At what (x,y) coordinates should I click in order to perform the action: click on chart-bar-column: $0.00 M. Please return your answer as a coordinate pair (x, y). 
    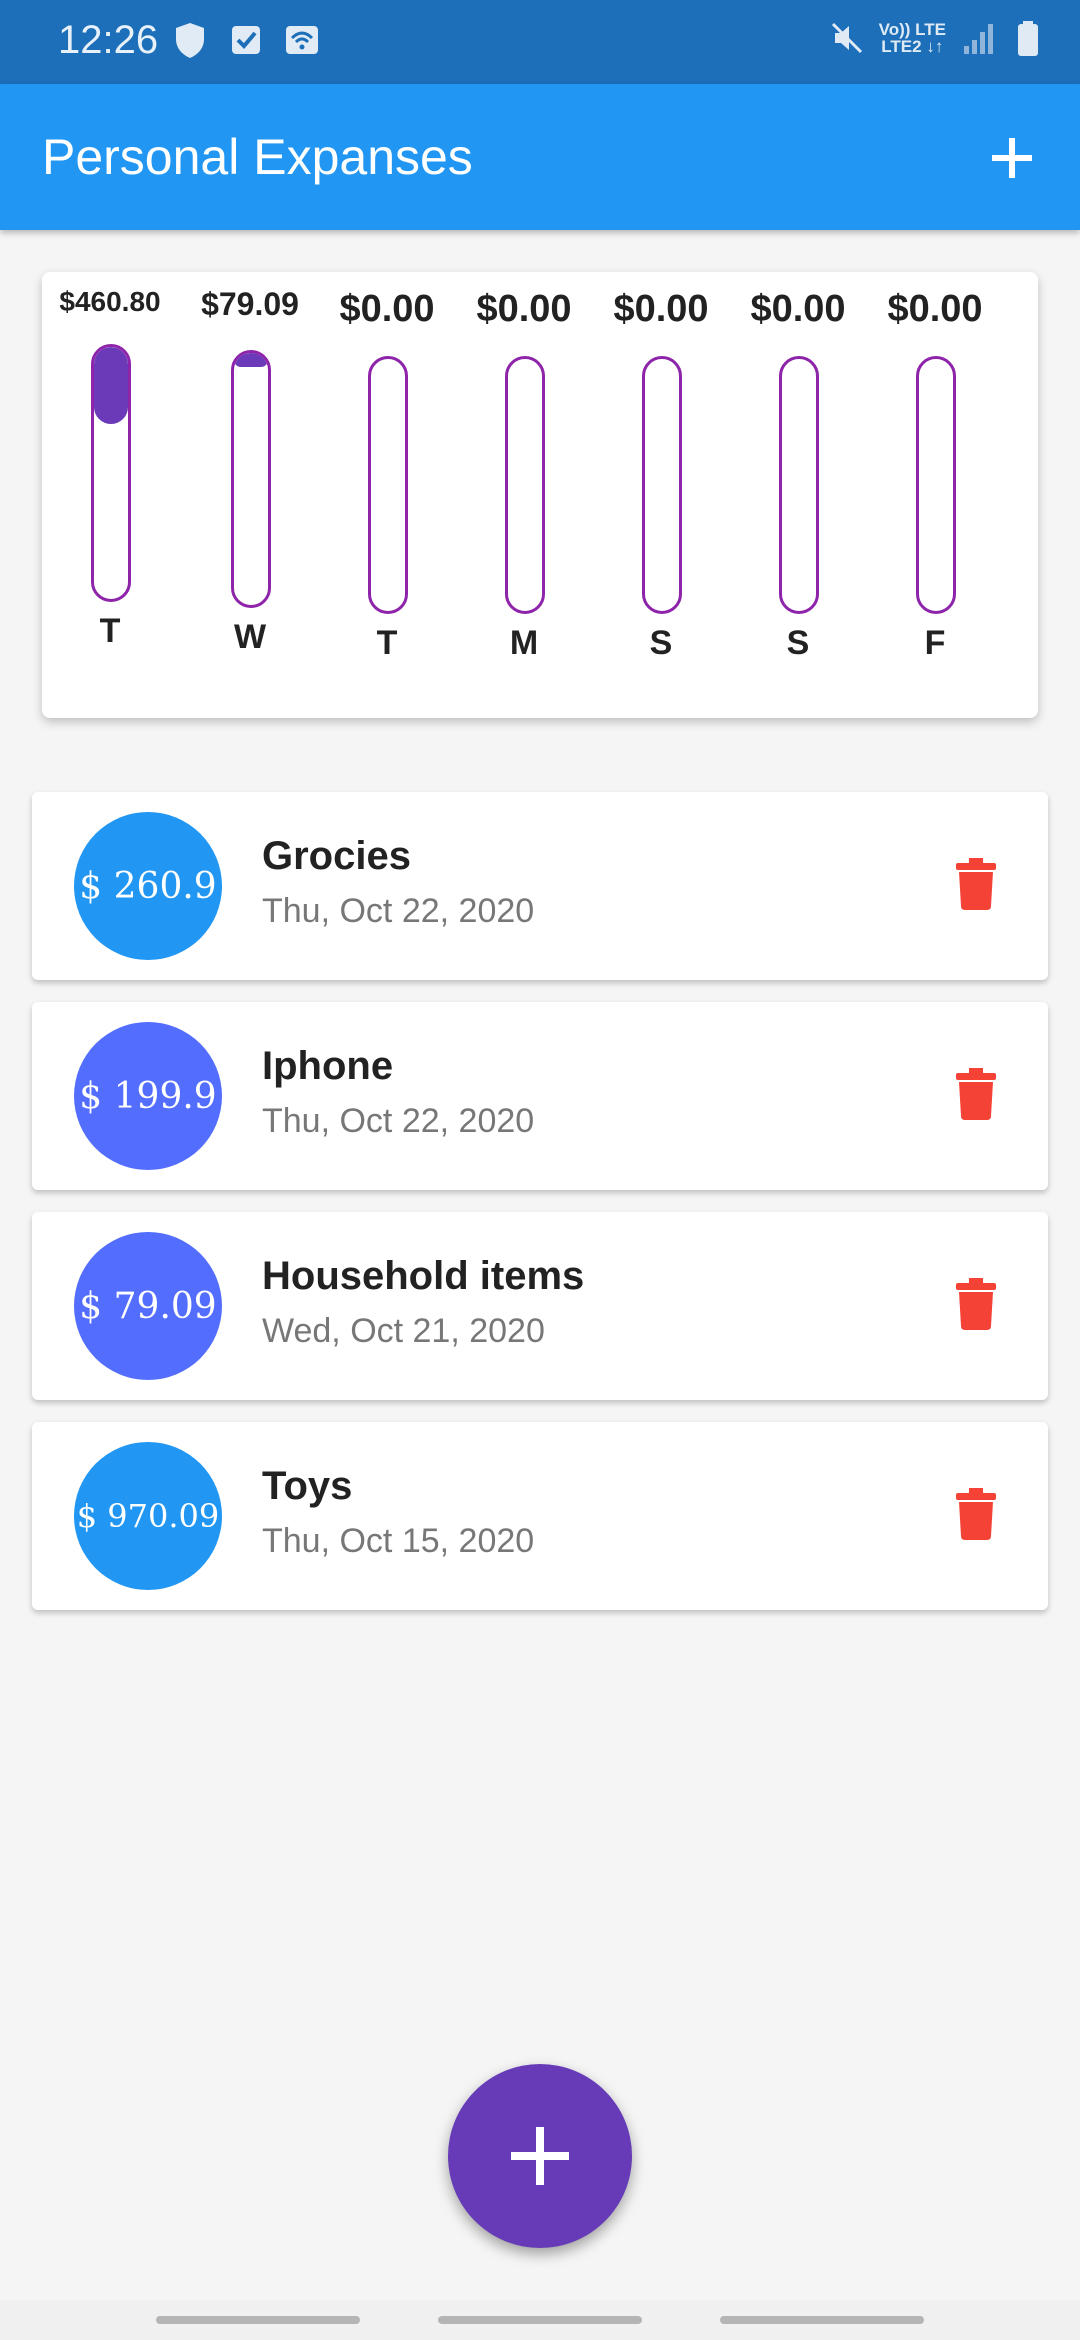
    Looking at the image, I should click on (524, 495).